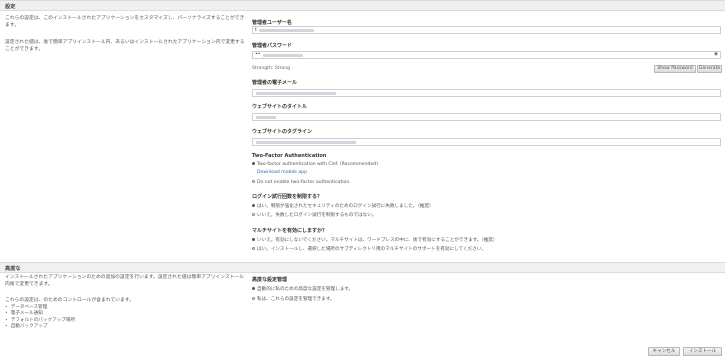 Image resolution: width=725 pixels, height=360 pixels. I want to click on admin-email-label: 管理者の電子メール, so click(275, 83).